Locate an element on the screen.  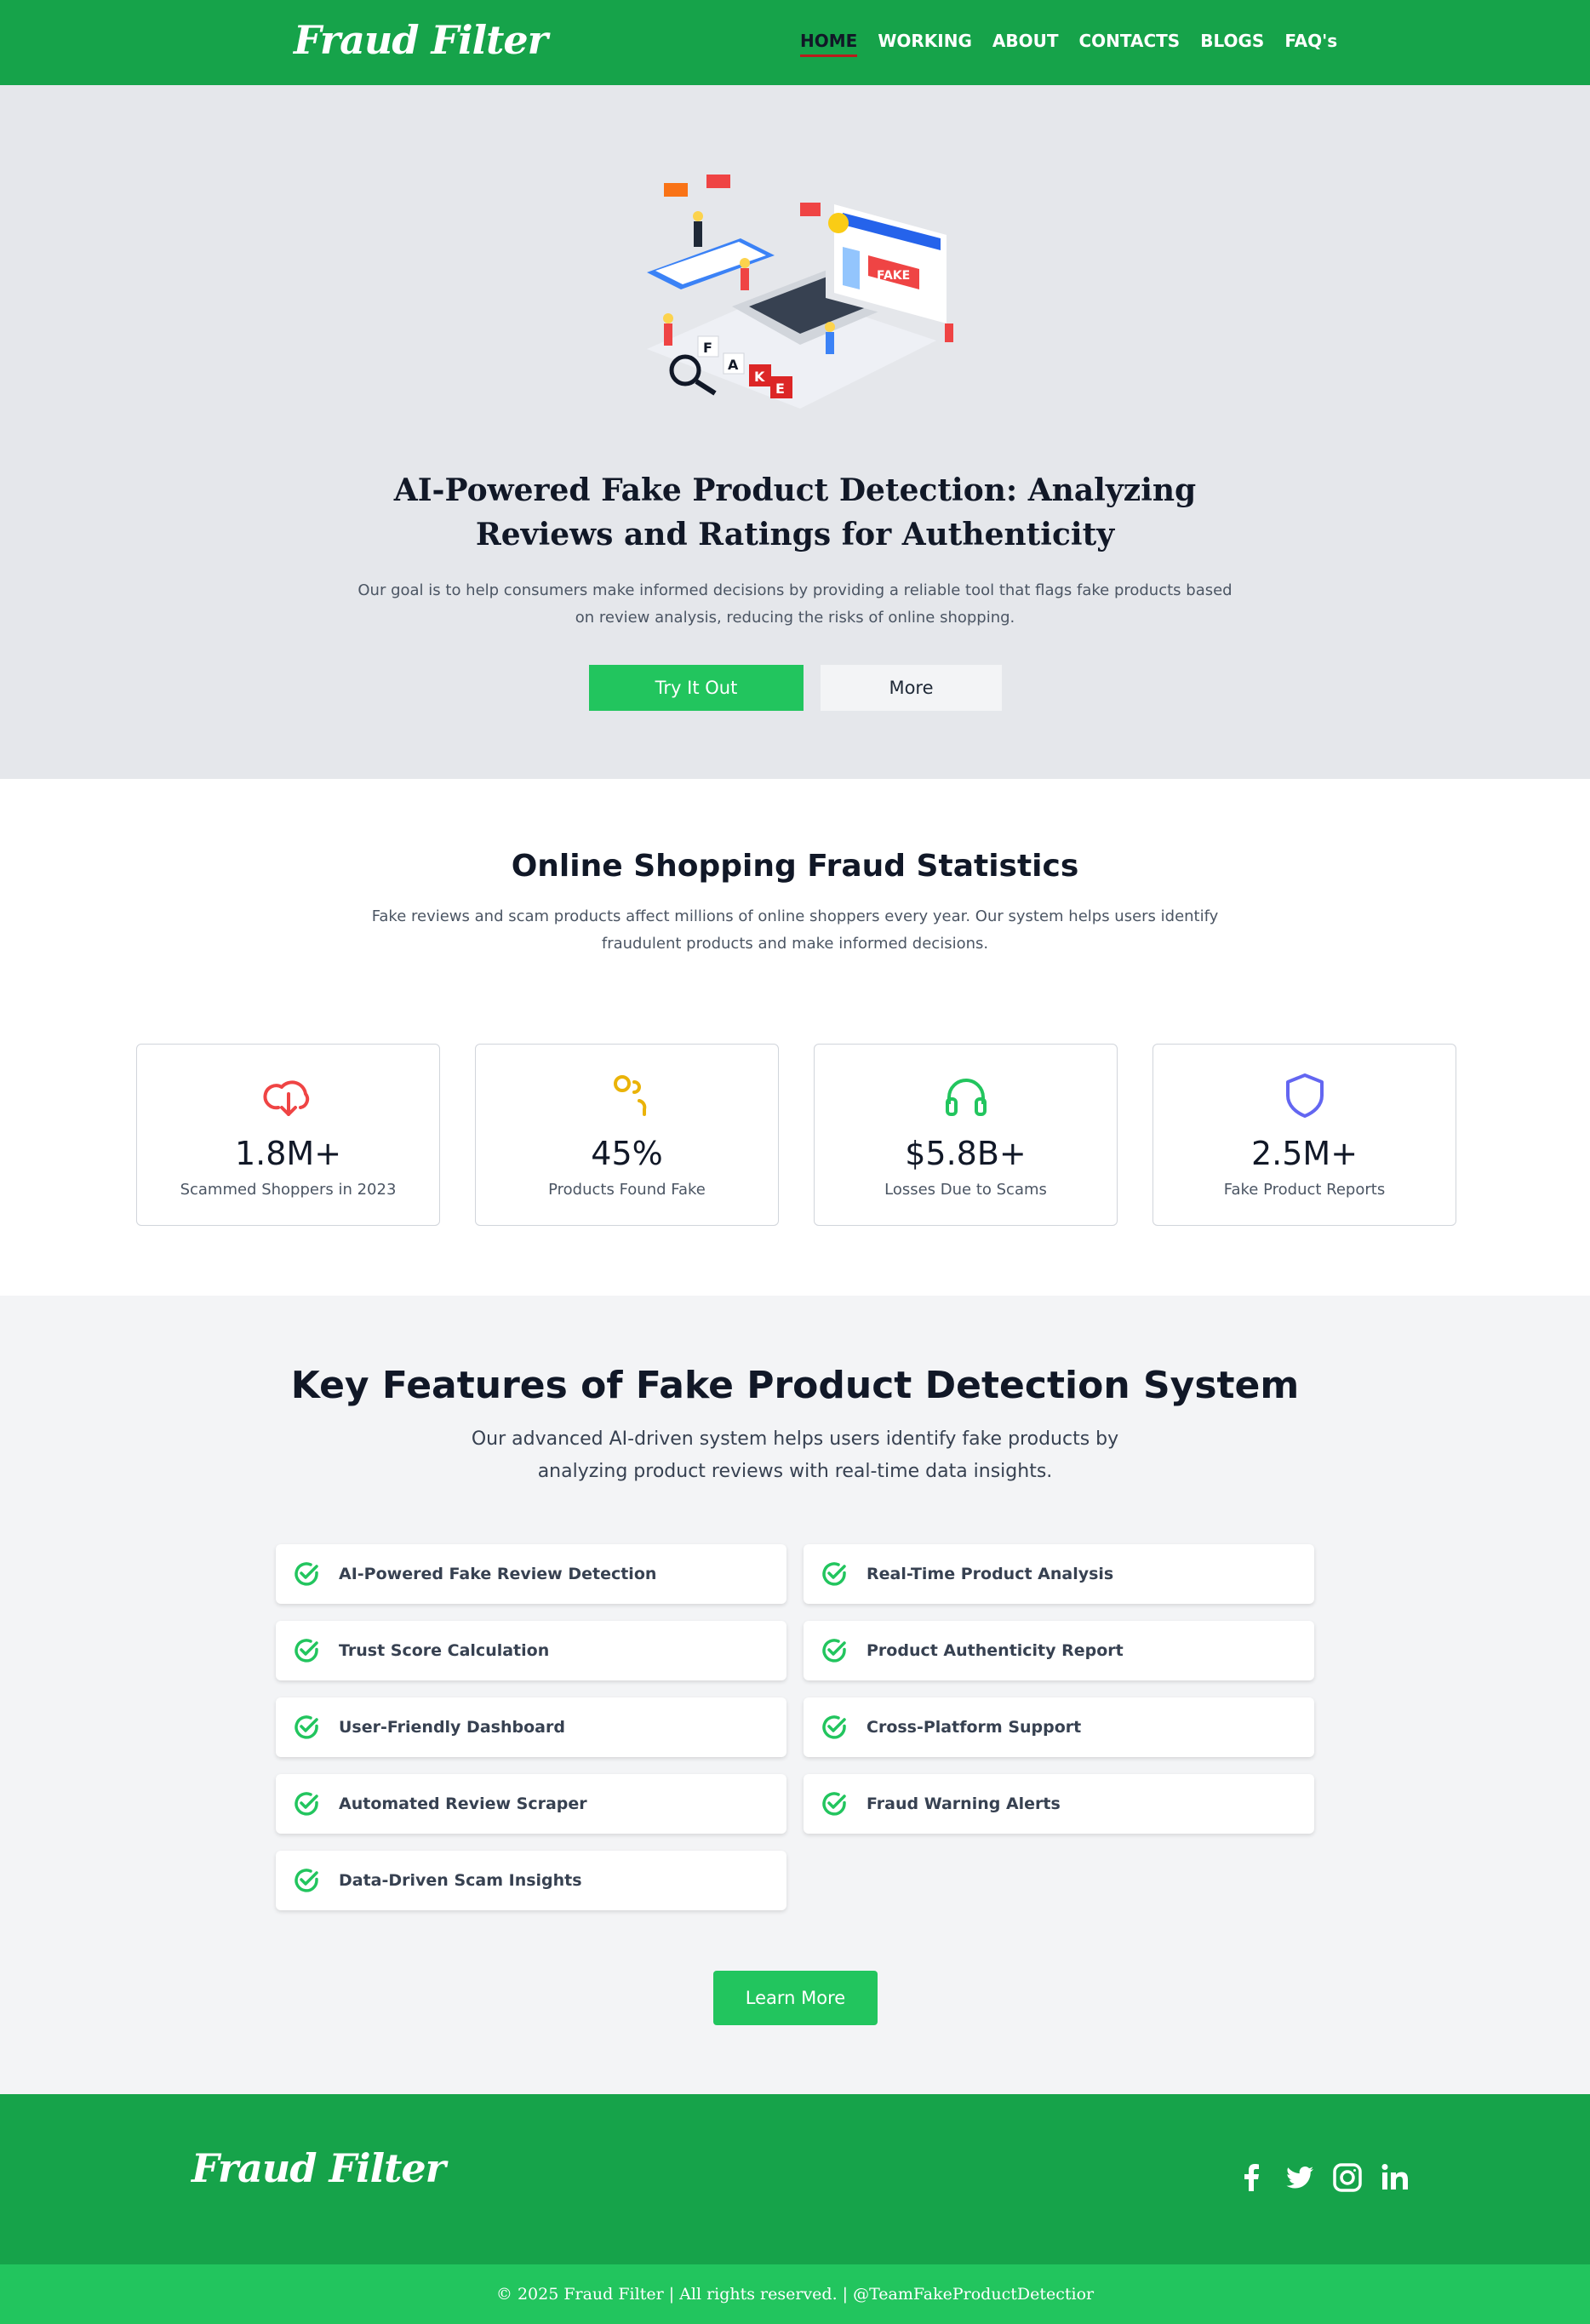
feature-label: Fraud Warning Alerts is located at coordinates (963, 1804).